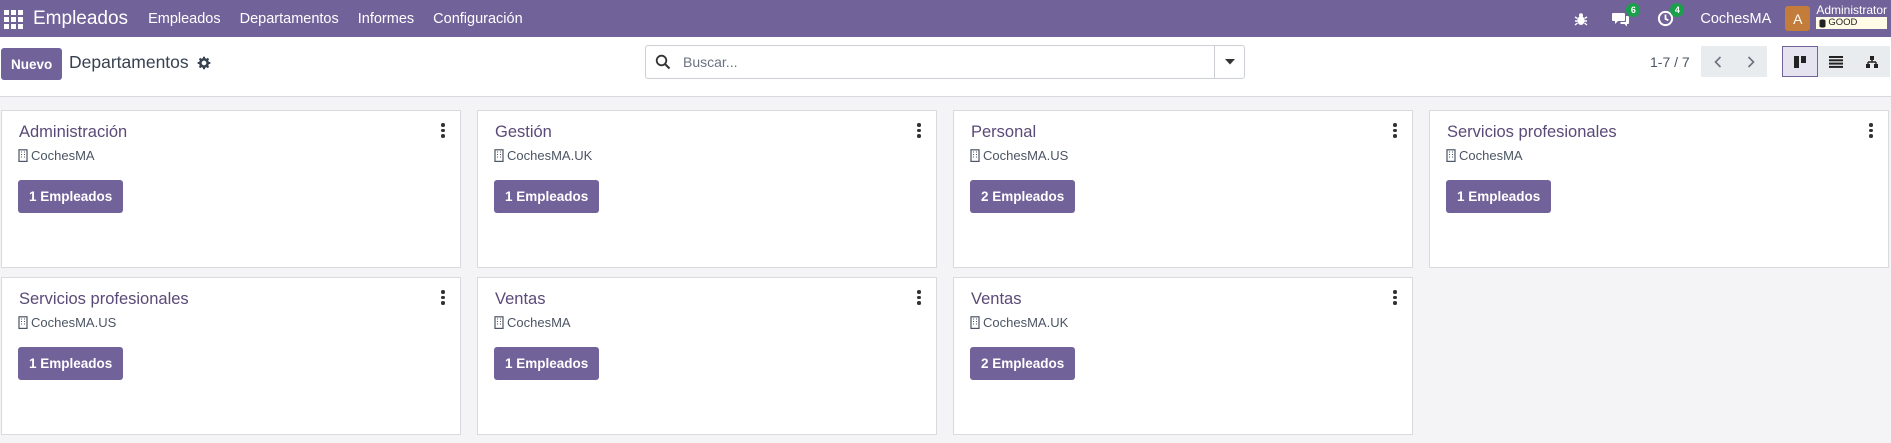  I want to click on user-name: Administrator, so click(1851, 10).